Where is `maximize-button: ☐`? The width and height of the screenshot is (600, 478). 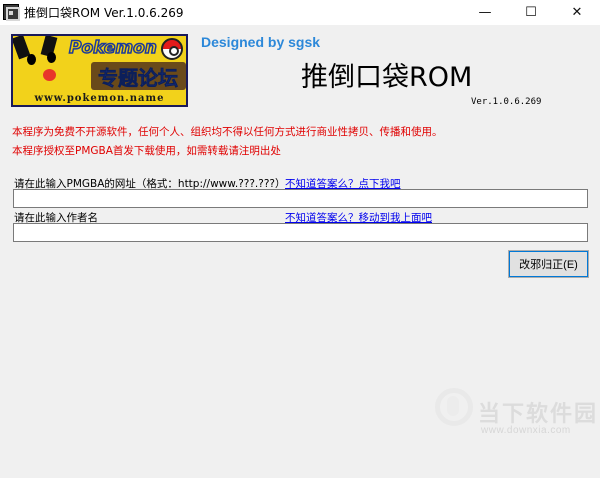
maximize-button: ☐ is located at coordinates (531, 12).